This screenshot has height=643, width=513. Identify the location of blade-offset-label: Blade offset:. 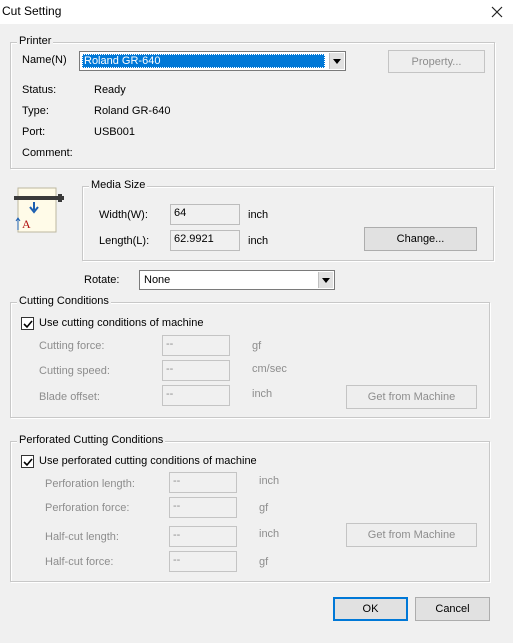
(69, 397).